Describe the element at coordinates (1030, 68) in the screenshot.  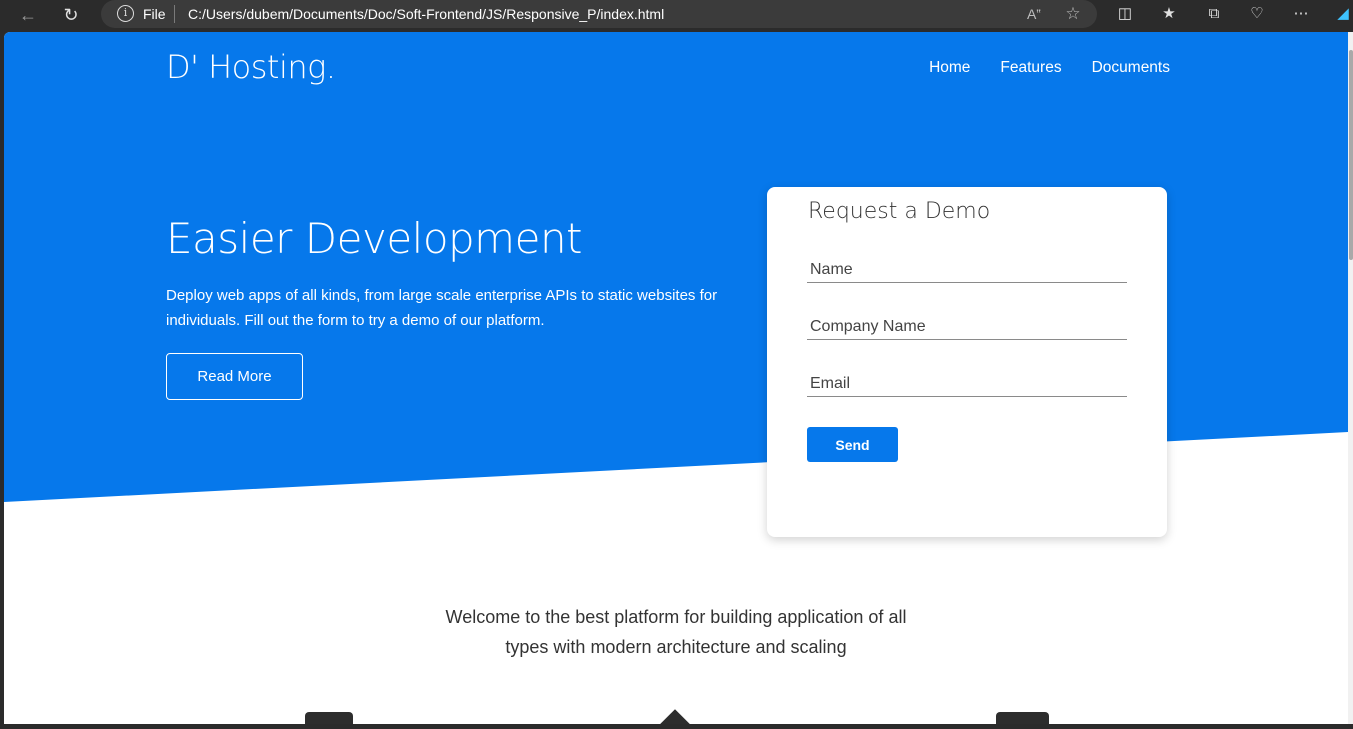
I see `nav-features: Features` at that location.